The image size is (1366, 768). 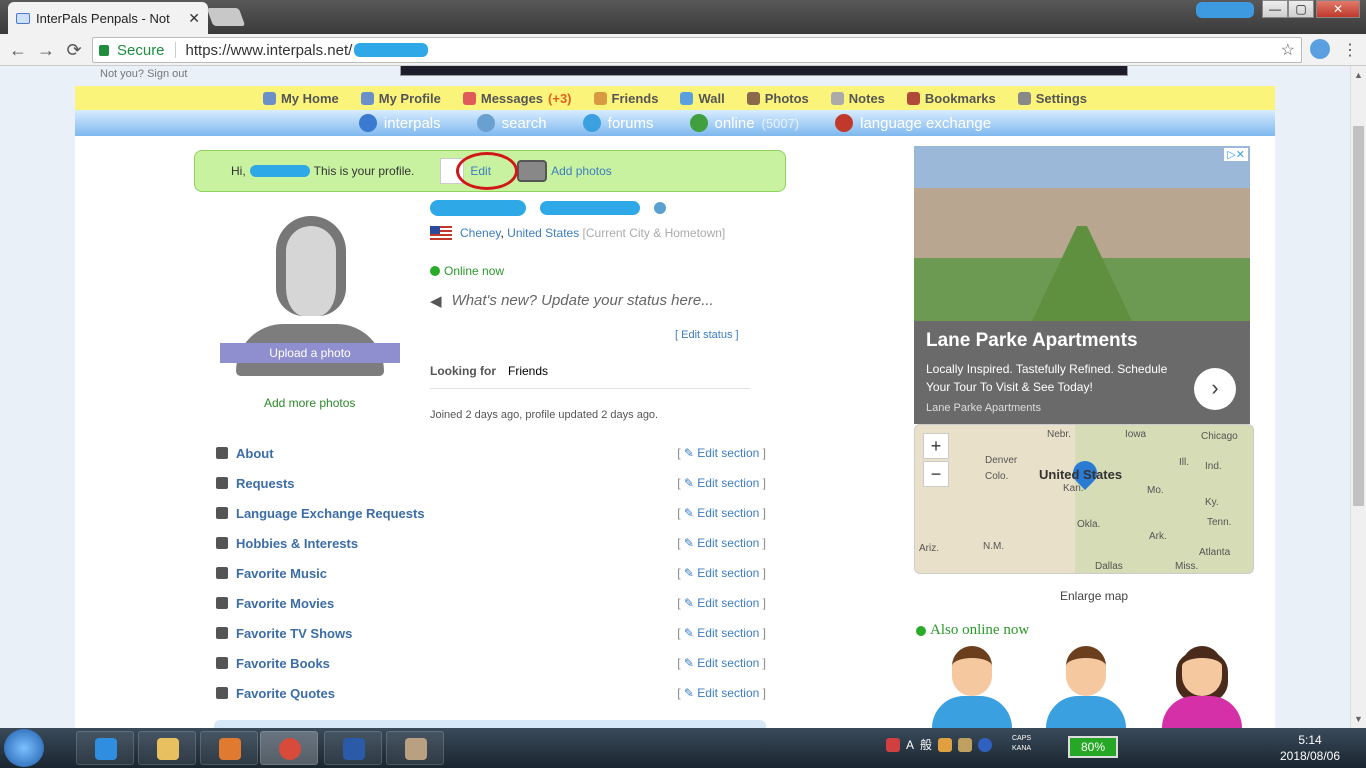 I want to click on scroll-up-arrow-icon: ▲, so click(x=1358, y=75).